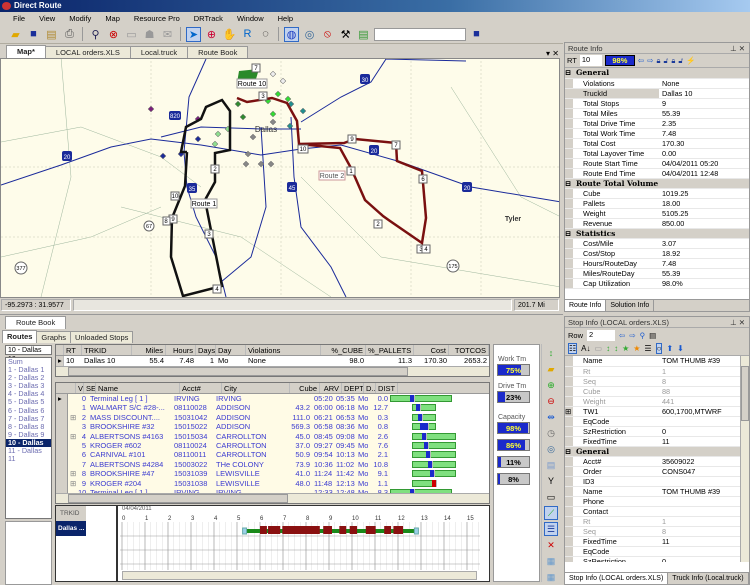 This screenshot has width=750, height=585. Describe the element at coordinates (653, 421) in the screenshot. I see `property-row: EqCode` at that location.